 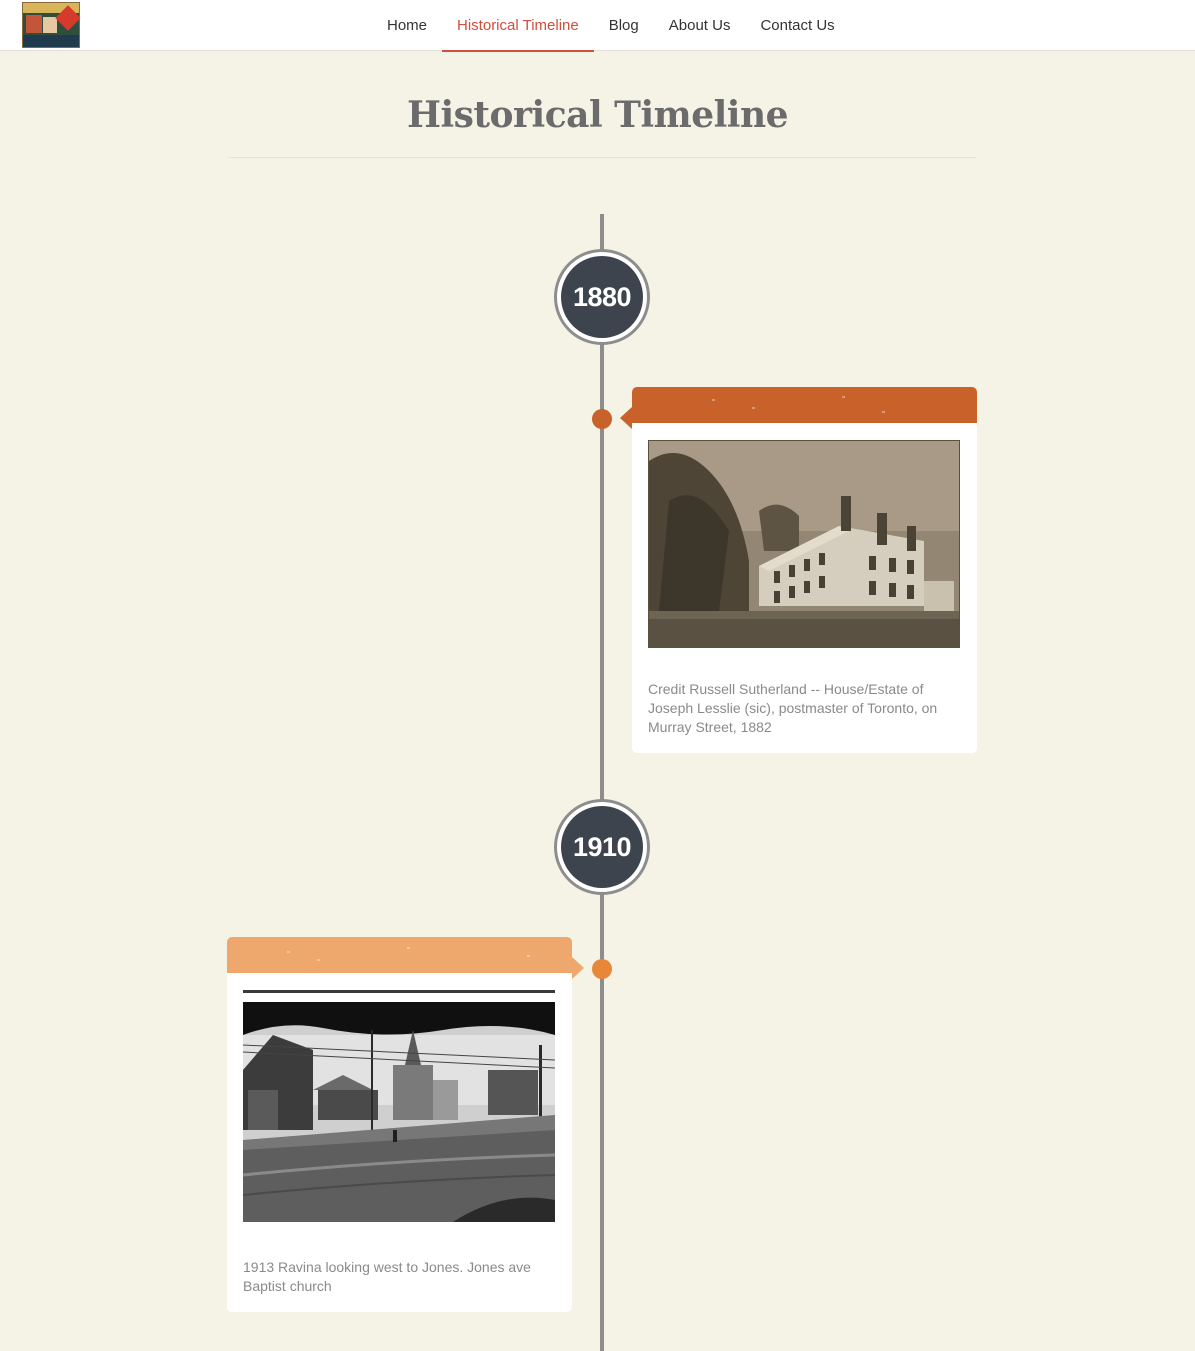 I want to click on site-logo, so click(x=51, y=25).